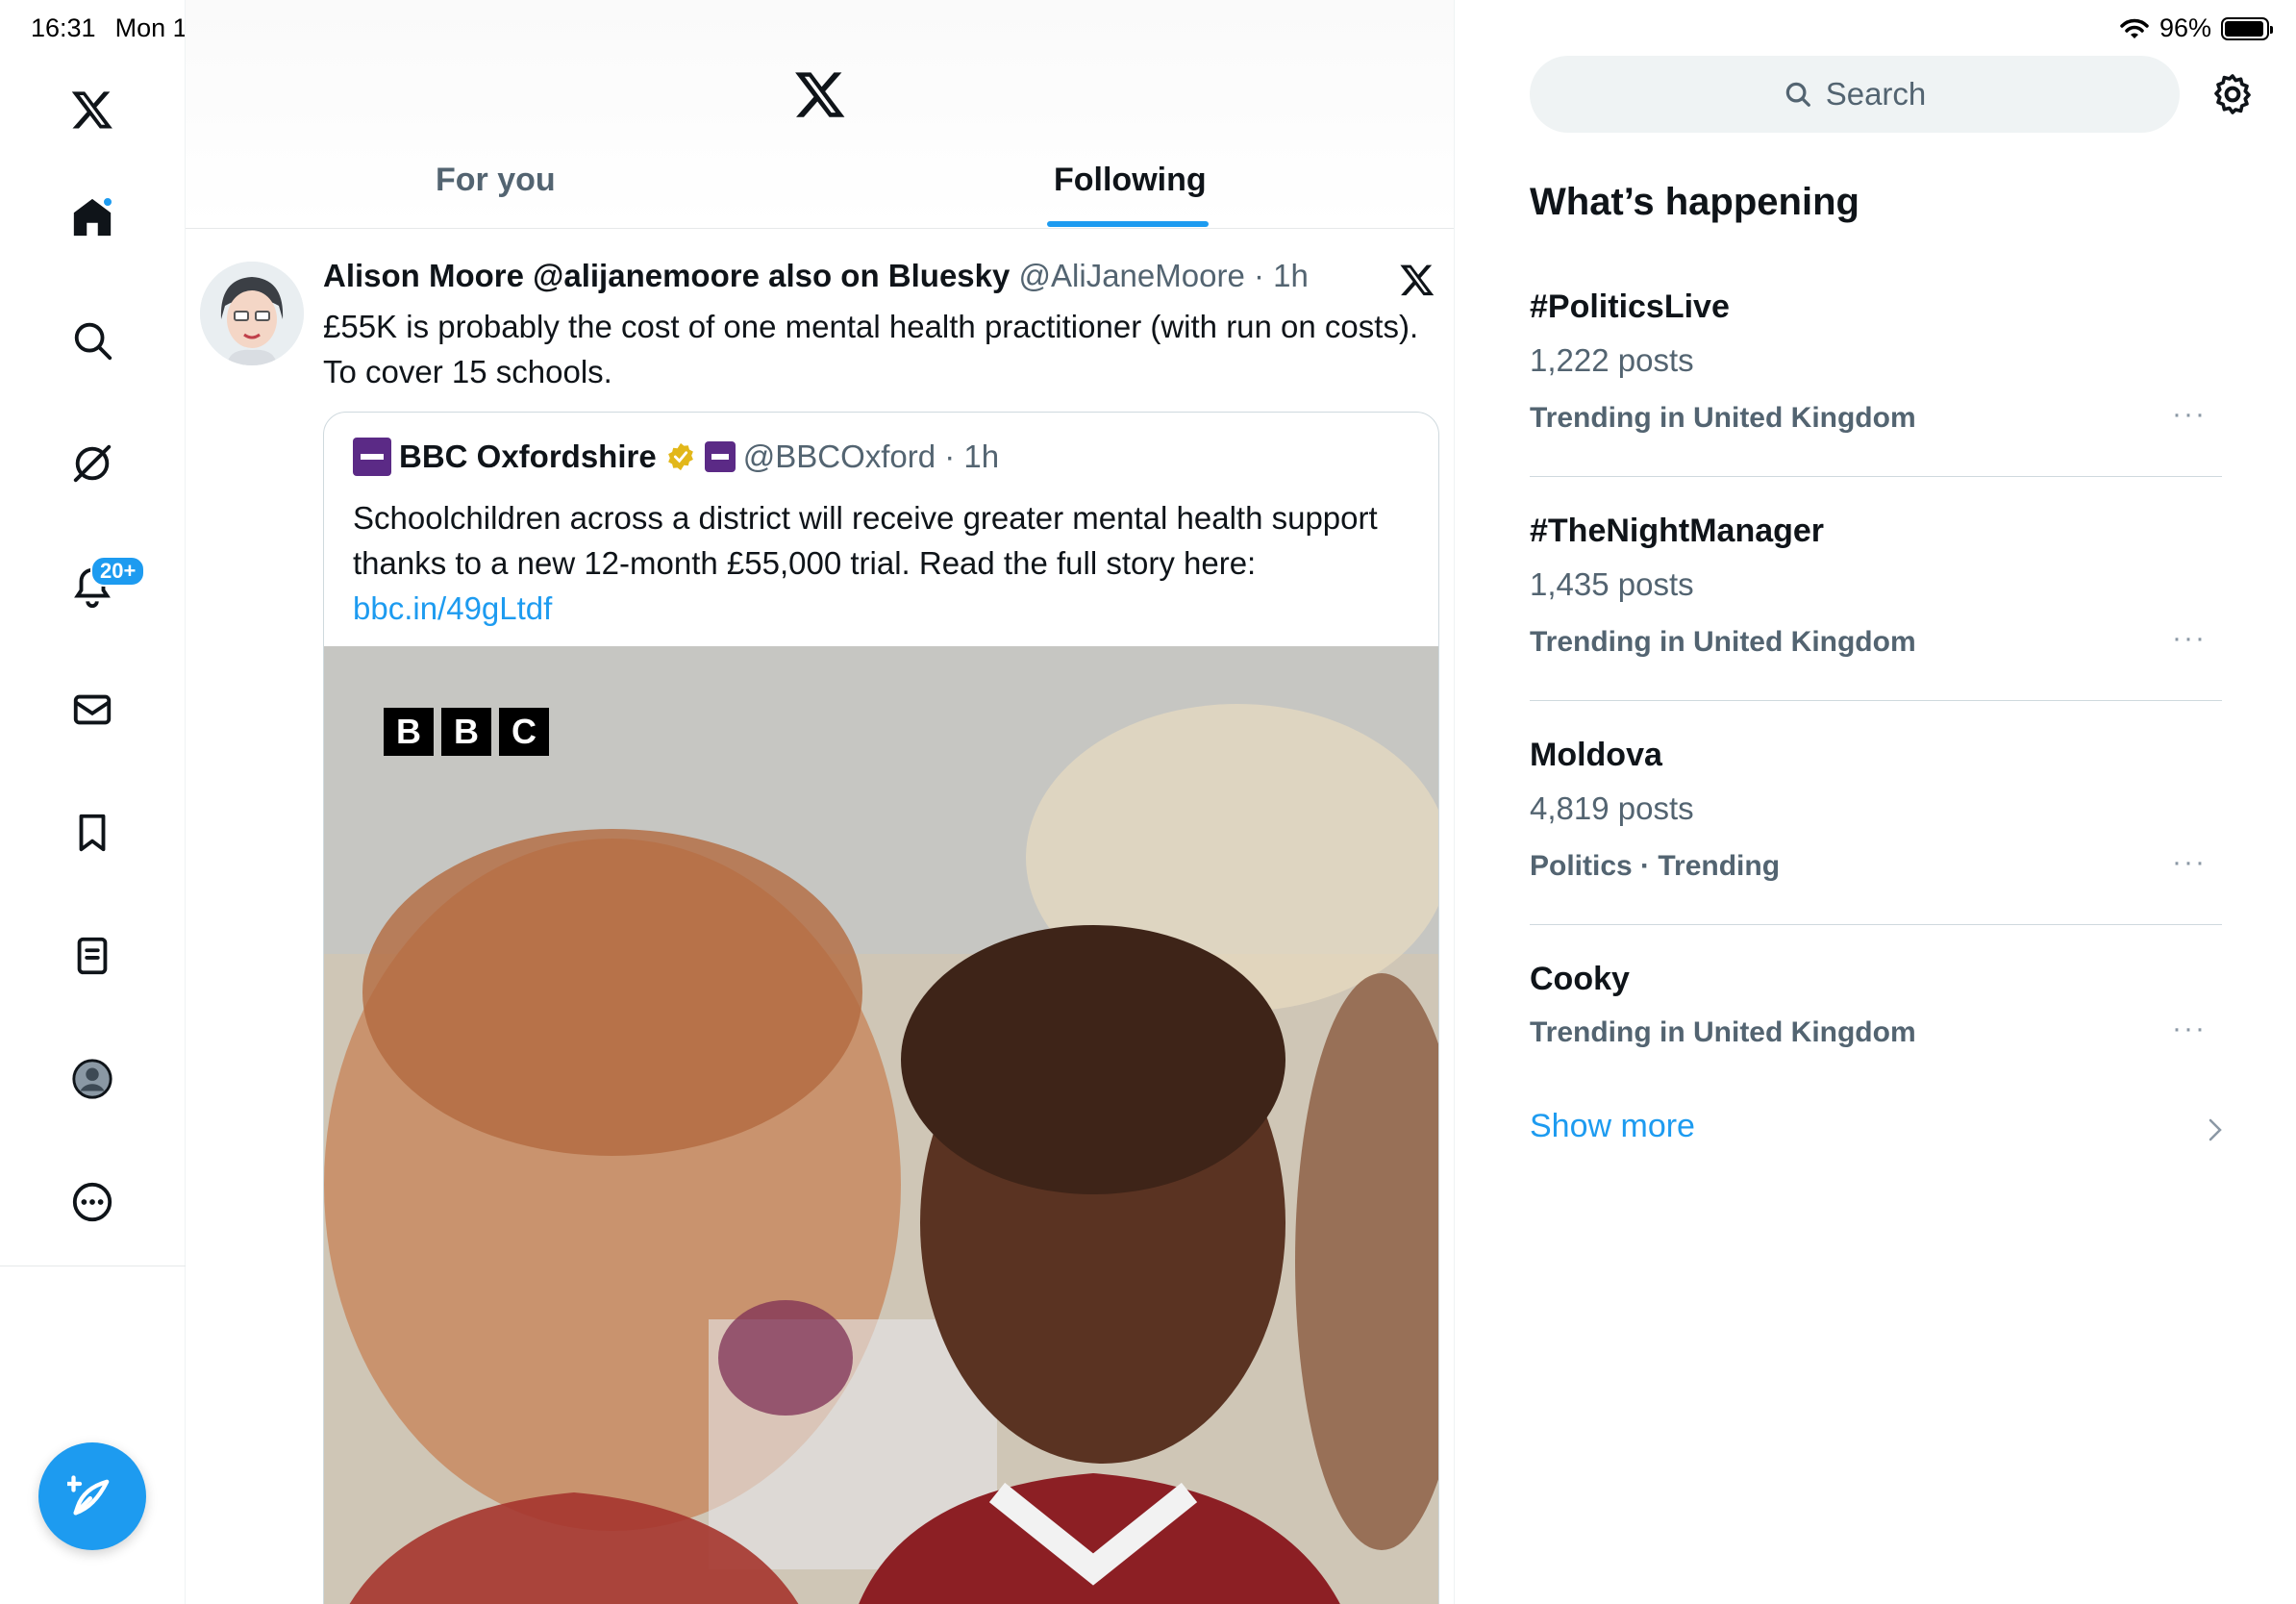 Image resolution: width=2296 pixels, height=1604 pixels. What do you see at coordinates (1612, 1126) in the screenshot?
I see `show-more-link: Show more` at bounding box center [1612, 1126].